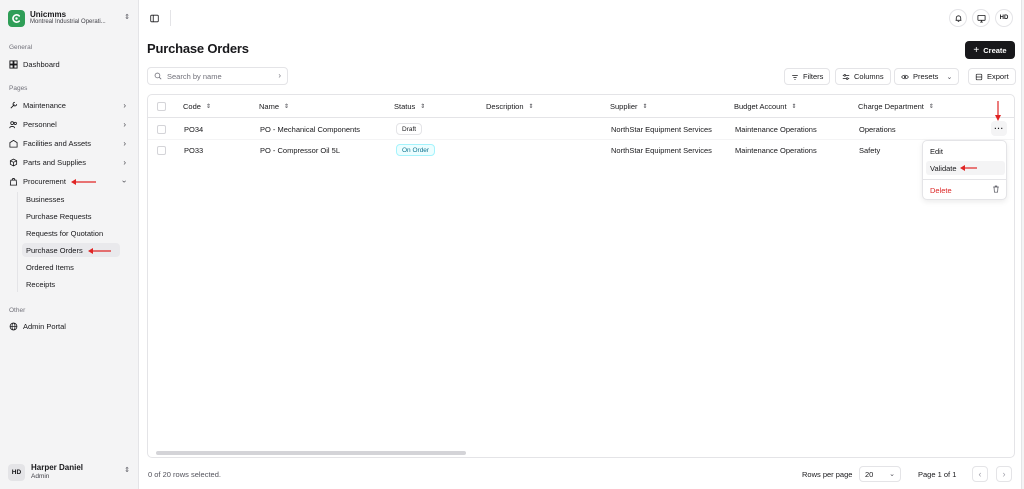 The image size is (1024, 489). I want to click on sidebar-item-facilities: Facilities and Assets ›, so click(68, 143).